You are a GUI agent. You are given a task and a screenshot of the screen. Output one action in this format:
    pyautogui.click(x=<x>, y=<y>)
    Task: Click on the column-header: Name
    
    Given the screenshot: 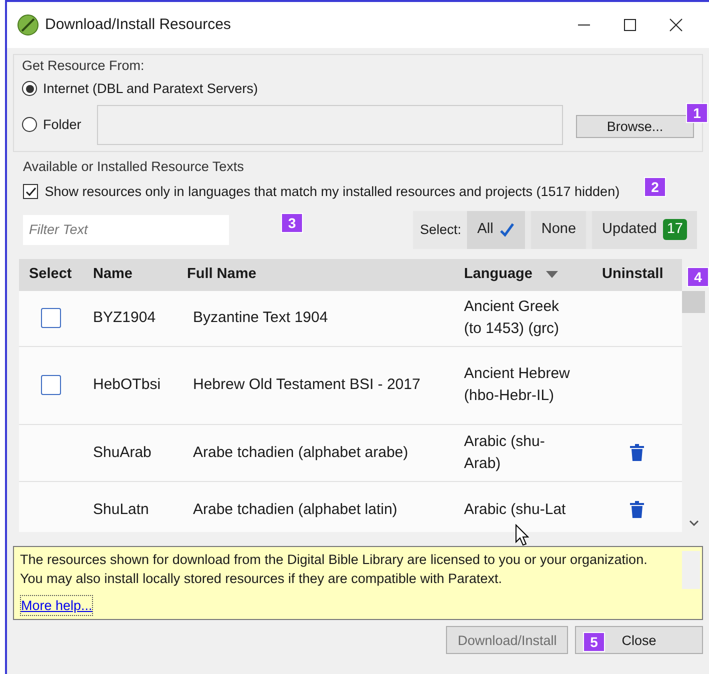 What is the action you would take?
    pyautogui.click(x=130, y=274)
    